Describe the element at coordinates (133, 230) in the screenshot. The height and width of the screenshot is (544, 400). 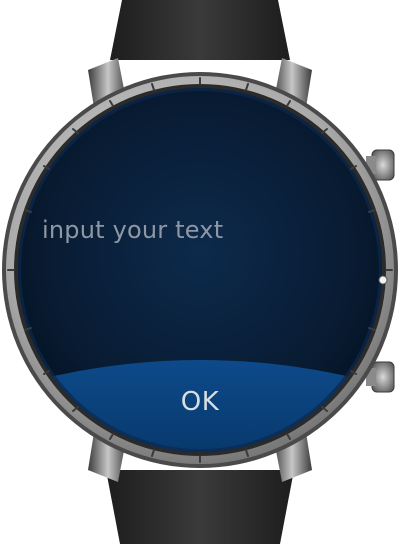
I see `input-placeholder: input your text` at that location.